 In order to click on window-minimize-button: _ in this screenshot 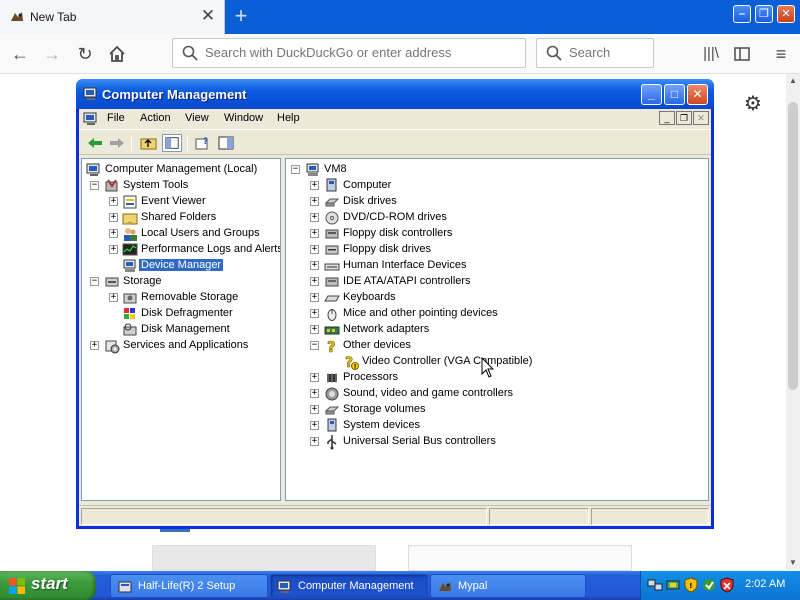, I will do `click(651, 94)`.